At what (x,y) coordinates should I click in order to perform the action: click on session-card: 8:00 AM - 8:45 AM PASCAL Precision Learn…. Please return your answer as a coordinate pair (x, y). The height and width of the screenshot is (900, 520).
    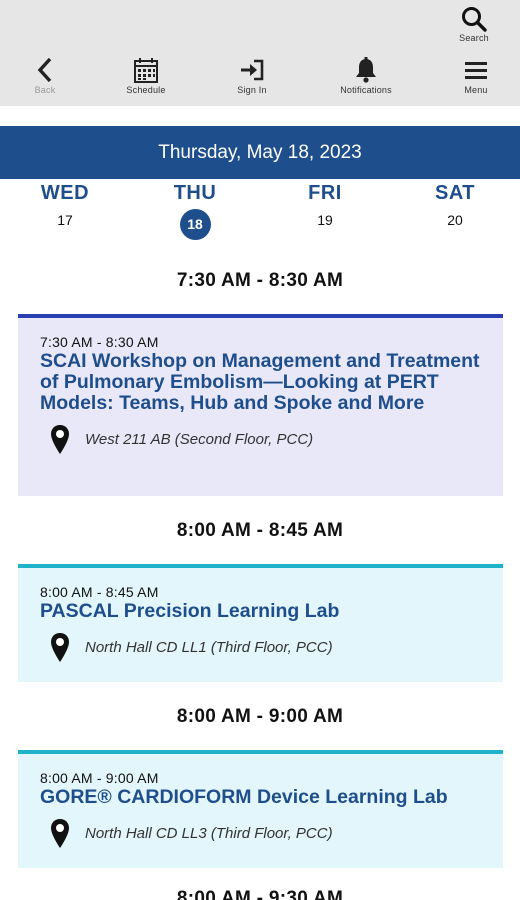
    Looking at the image, I should click on (260, 623).